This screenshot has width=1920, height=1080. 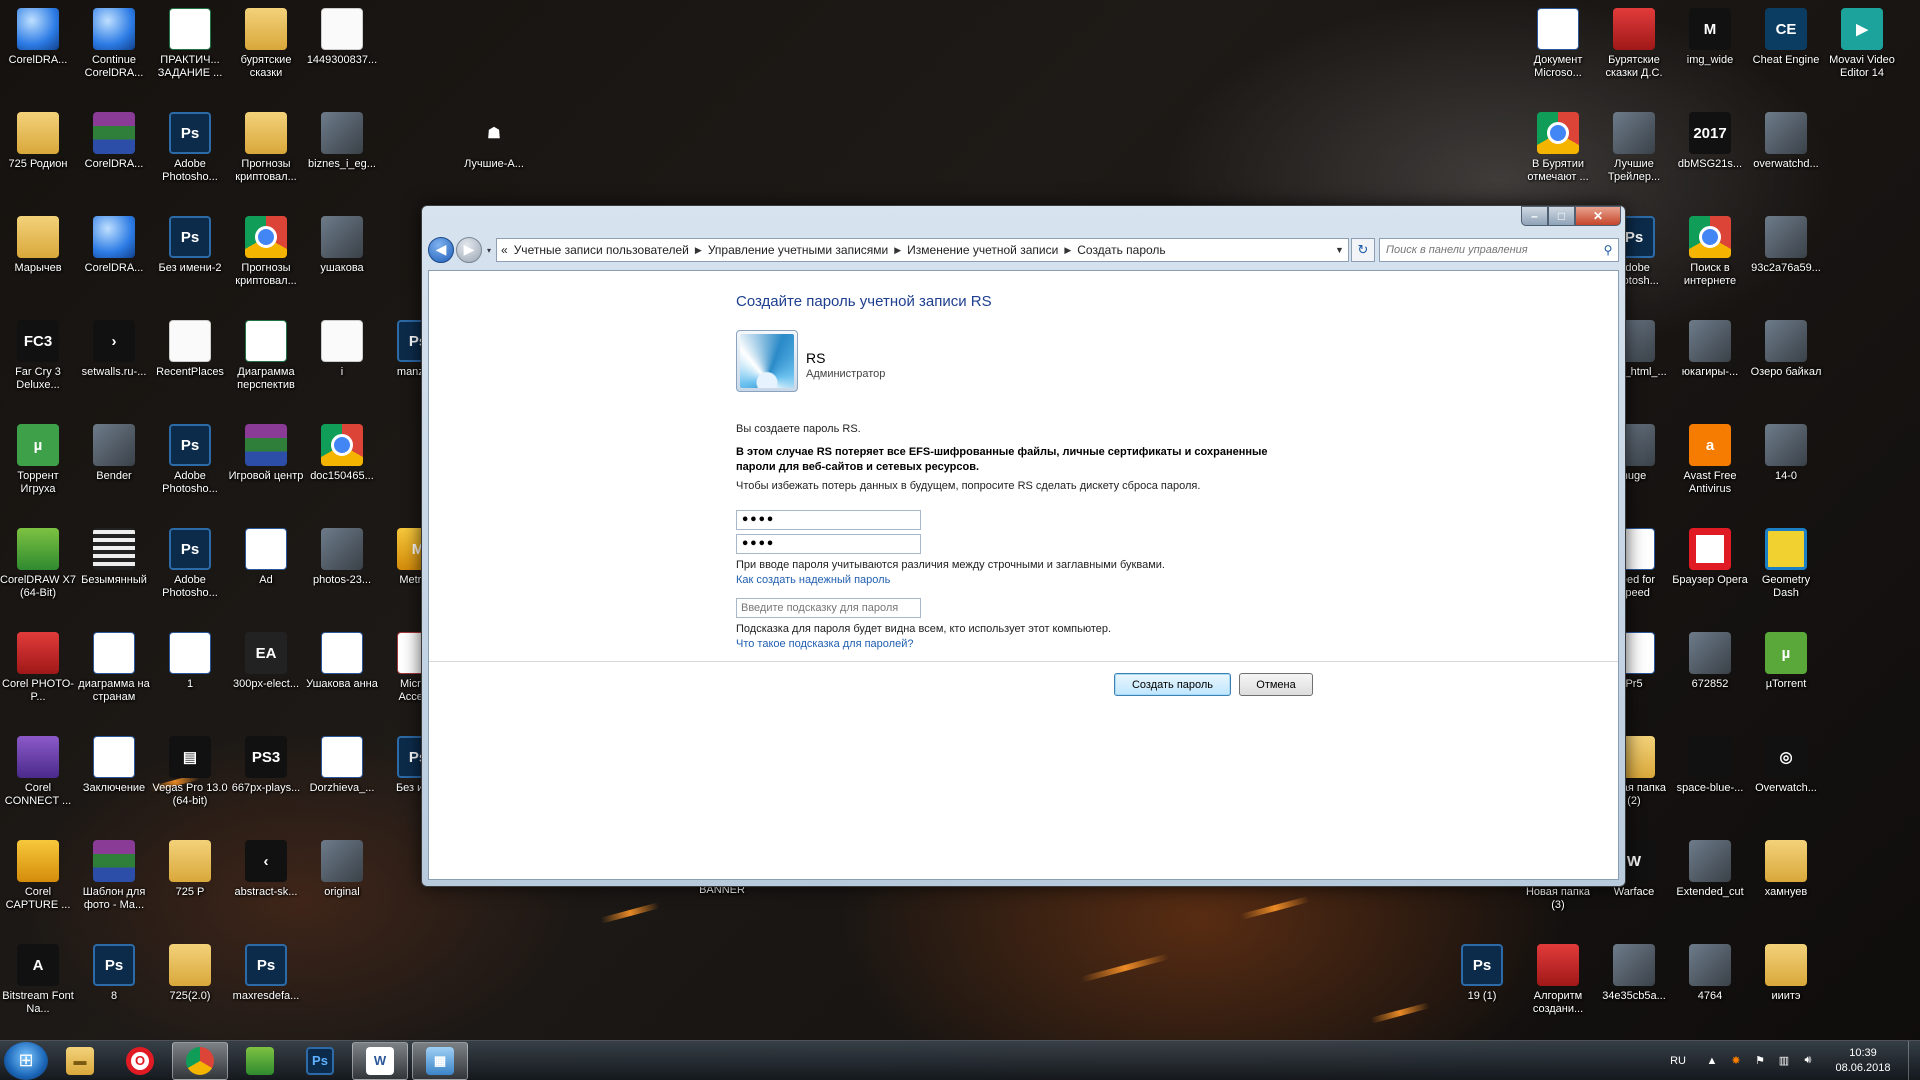 I want to click on strong-password-link: Как создать надежный пароль, so click(x=1016, y=580).